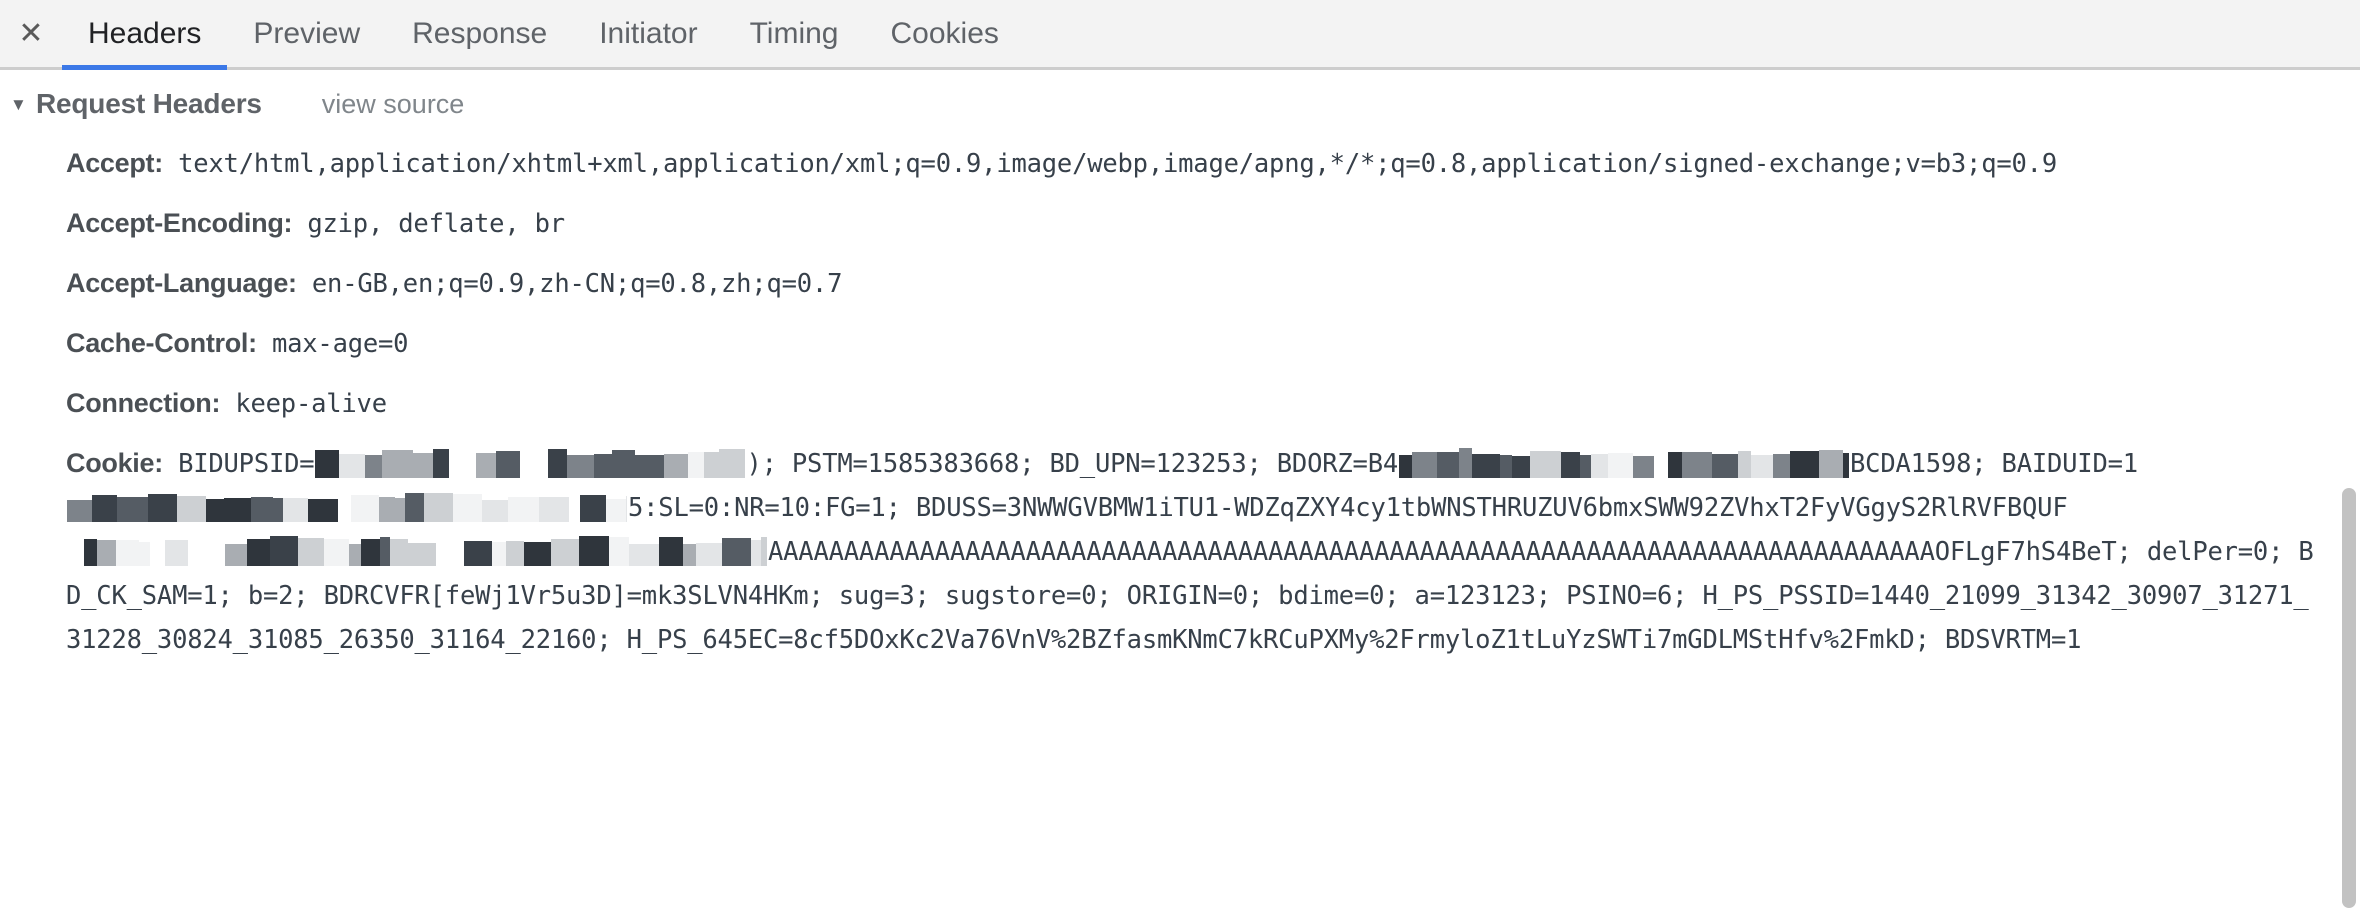 This screenshot has height=918, width=2360. What do you see at coordinates (303, 404) in the screenshot?
I see `header-value: keep-alive` at bounding box center [303, 404].